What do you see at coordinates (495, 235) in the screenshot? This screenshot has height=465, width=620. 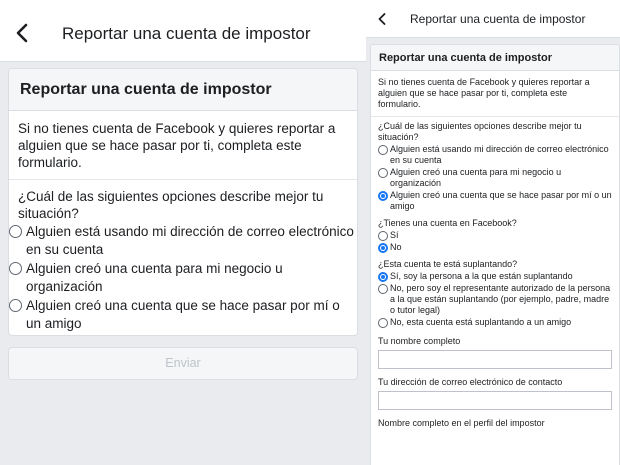 I see `has-account-option-yes: Sí` at bounding box center [495, 235].